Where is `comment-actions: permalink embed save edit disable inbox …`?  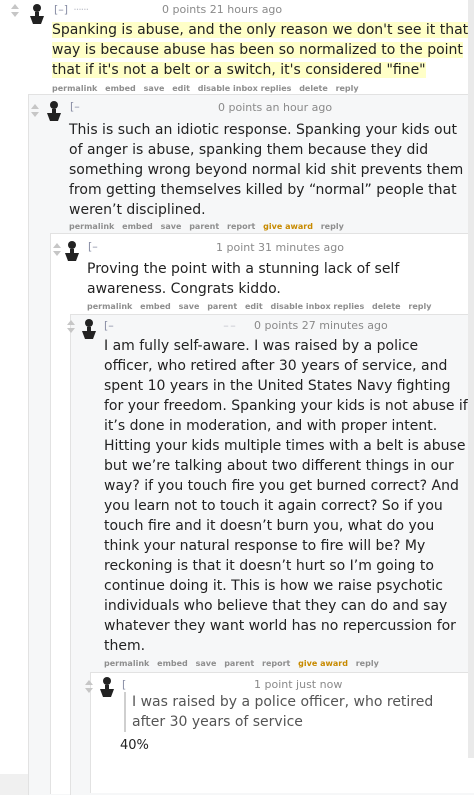
comment-actions: permalink embed save edit disable inbox … is located at coordinates (208, 88).